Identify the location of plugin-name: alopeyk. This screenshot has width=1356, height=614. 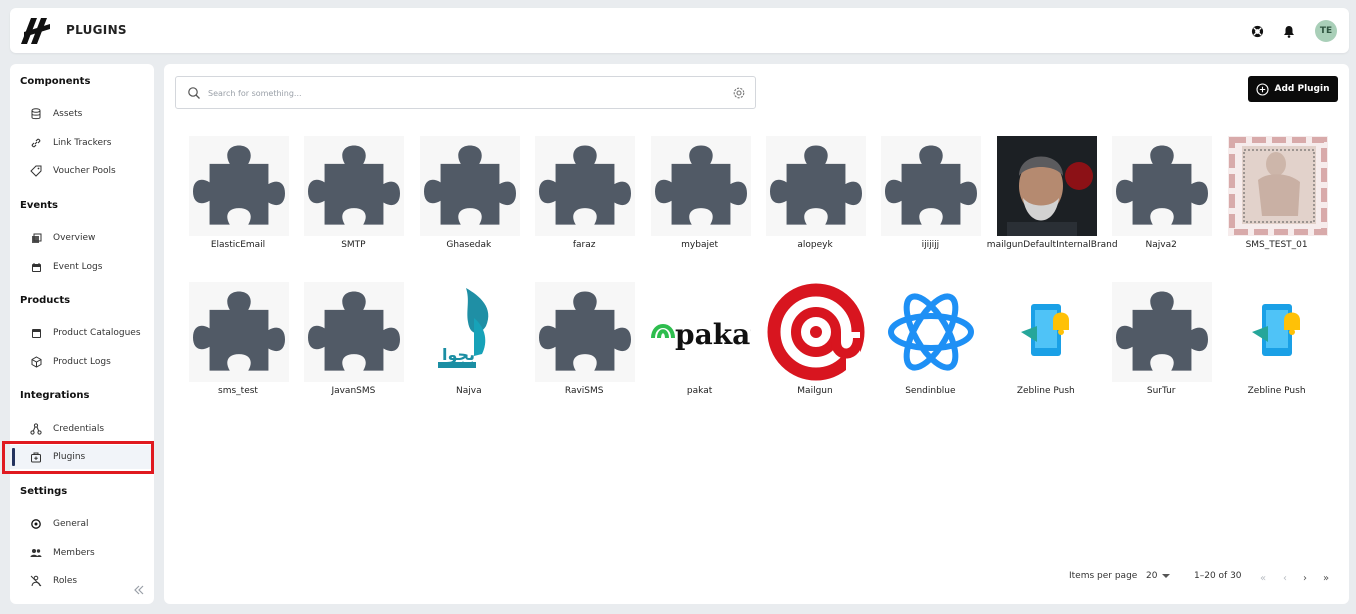
(815, 245).